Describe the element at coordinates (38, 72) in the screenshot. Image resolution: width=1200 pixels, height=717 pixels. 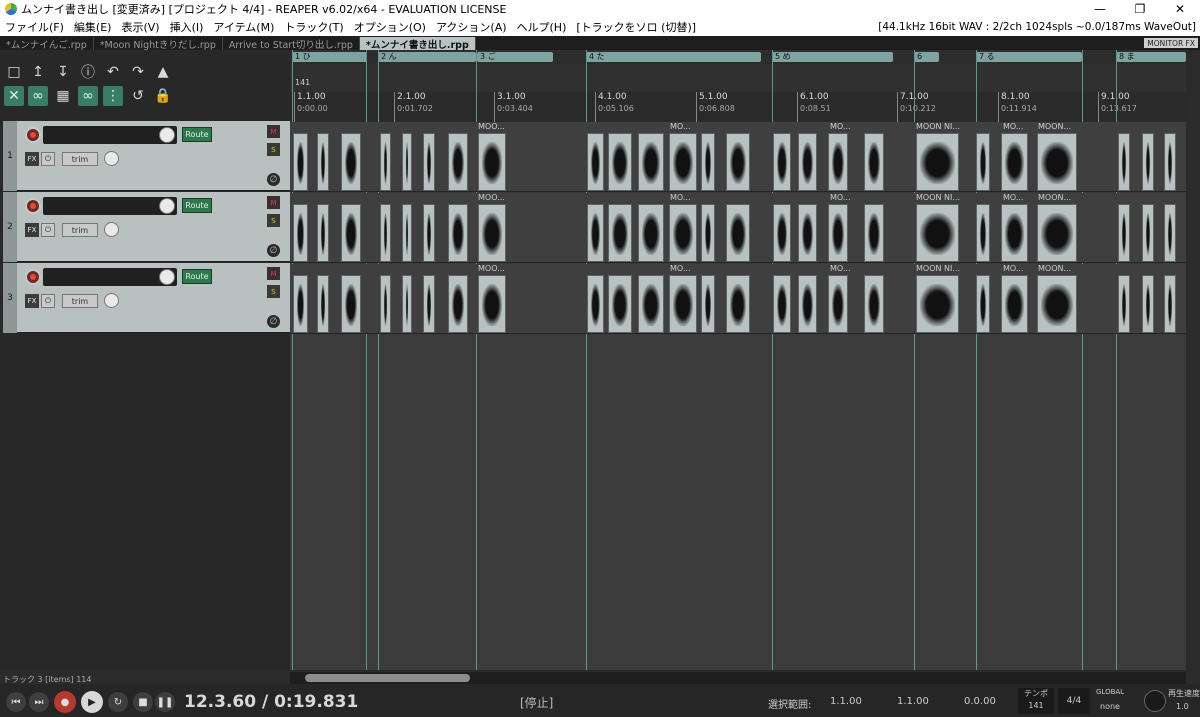
I see `save-upload-icon: ↥` at that location.